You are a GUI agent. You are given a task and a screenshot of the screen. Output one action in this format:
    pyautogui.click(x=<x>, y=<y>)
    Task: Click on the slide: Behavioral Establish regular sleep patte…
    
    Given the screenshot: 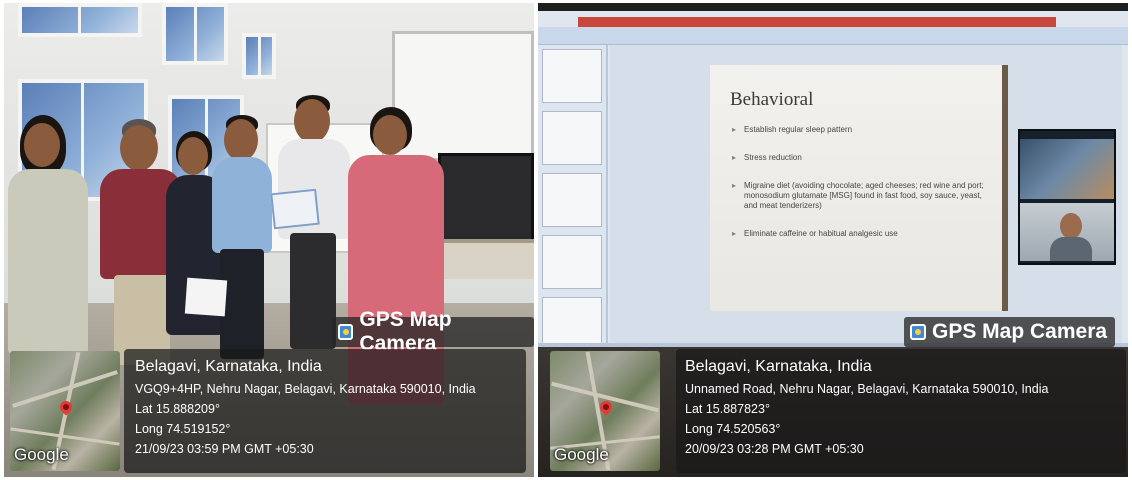 What is the action you would take?
    pyautogui.click(x=856, y=188)
    